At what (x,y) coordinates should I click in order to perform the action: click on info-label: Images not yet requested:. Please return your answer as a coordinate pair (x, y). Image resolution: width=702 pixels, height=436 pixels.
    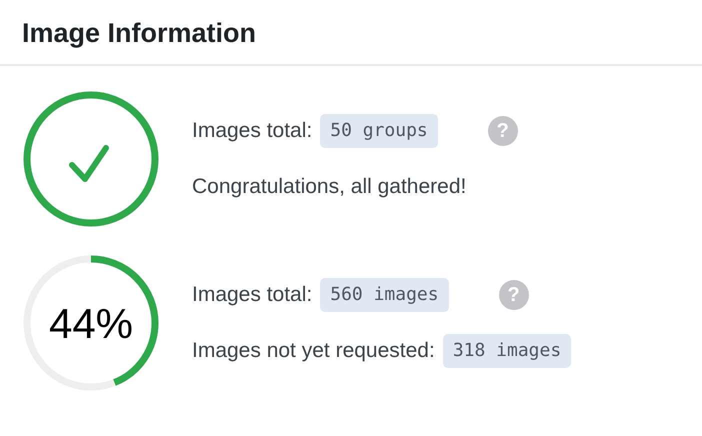
    Looking at the image, I should click on (313, 351).